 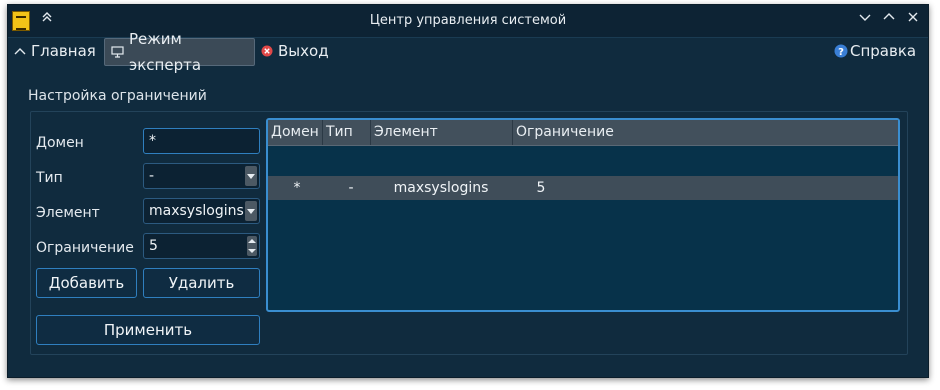 What do you see at coordinates (297, 188) in the screenshot?
I see `cell-domain: *` at bounding box center [297, 188].